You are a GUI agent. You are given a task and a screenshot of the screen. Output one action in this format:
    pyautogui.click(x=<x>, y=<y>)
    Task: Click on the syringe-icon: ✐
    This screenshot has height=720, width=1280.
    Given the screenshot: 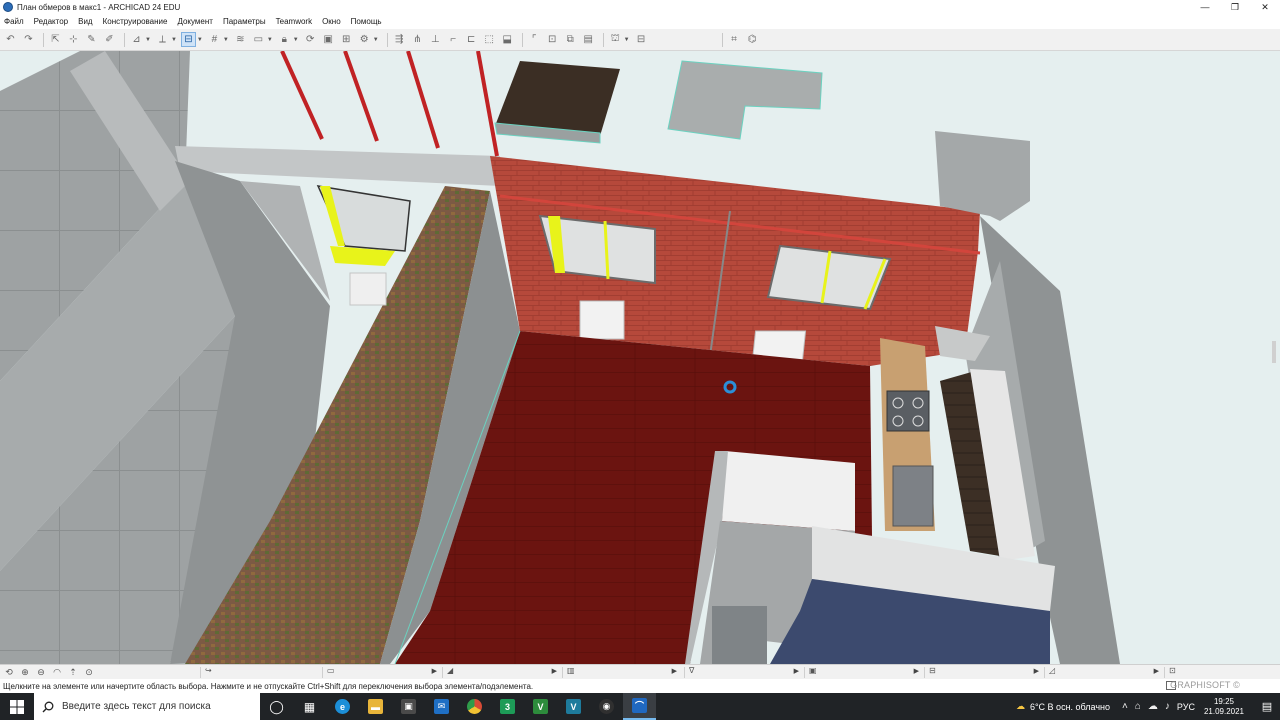 What is the action you would take?
    pyautogui.click(x=109, y=39)
    